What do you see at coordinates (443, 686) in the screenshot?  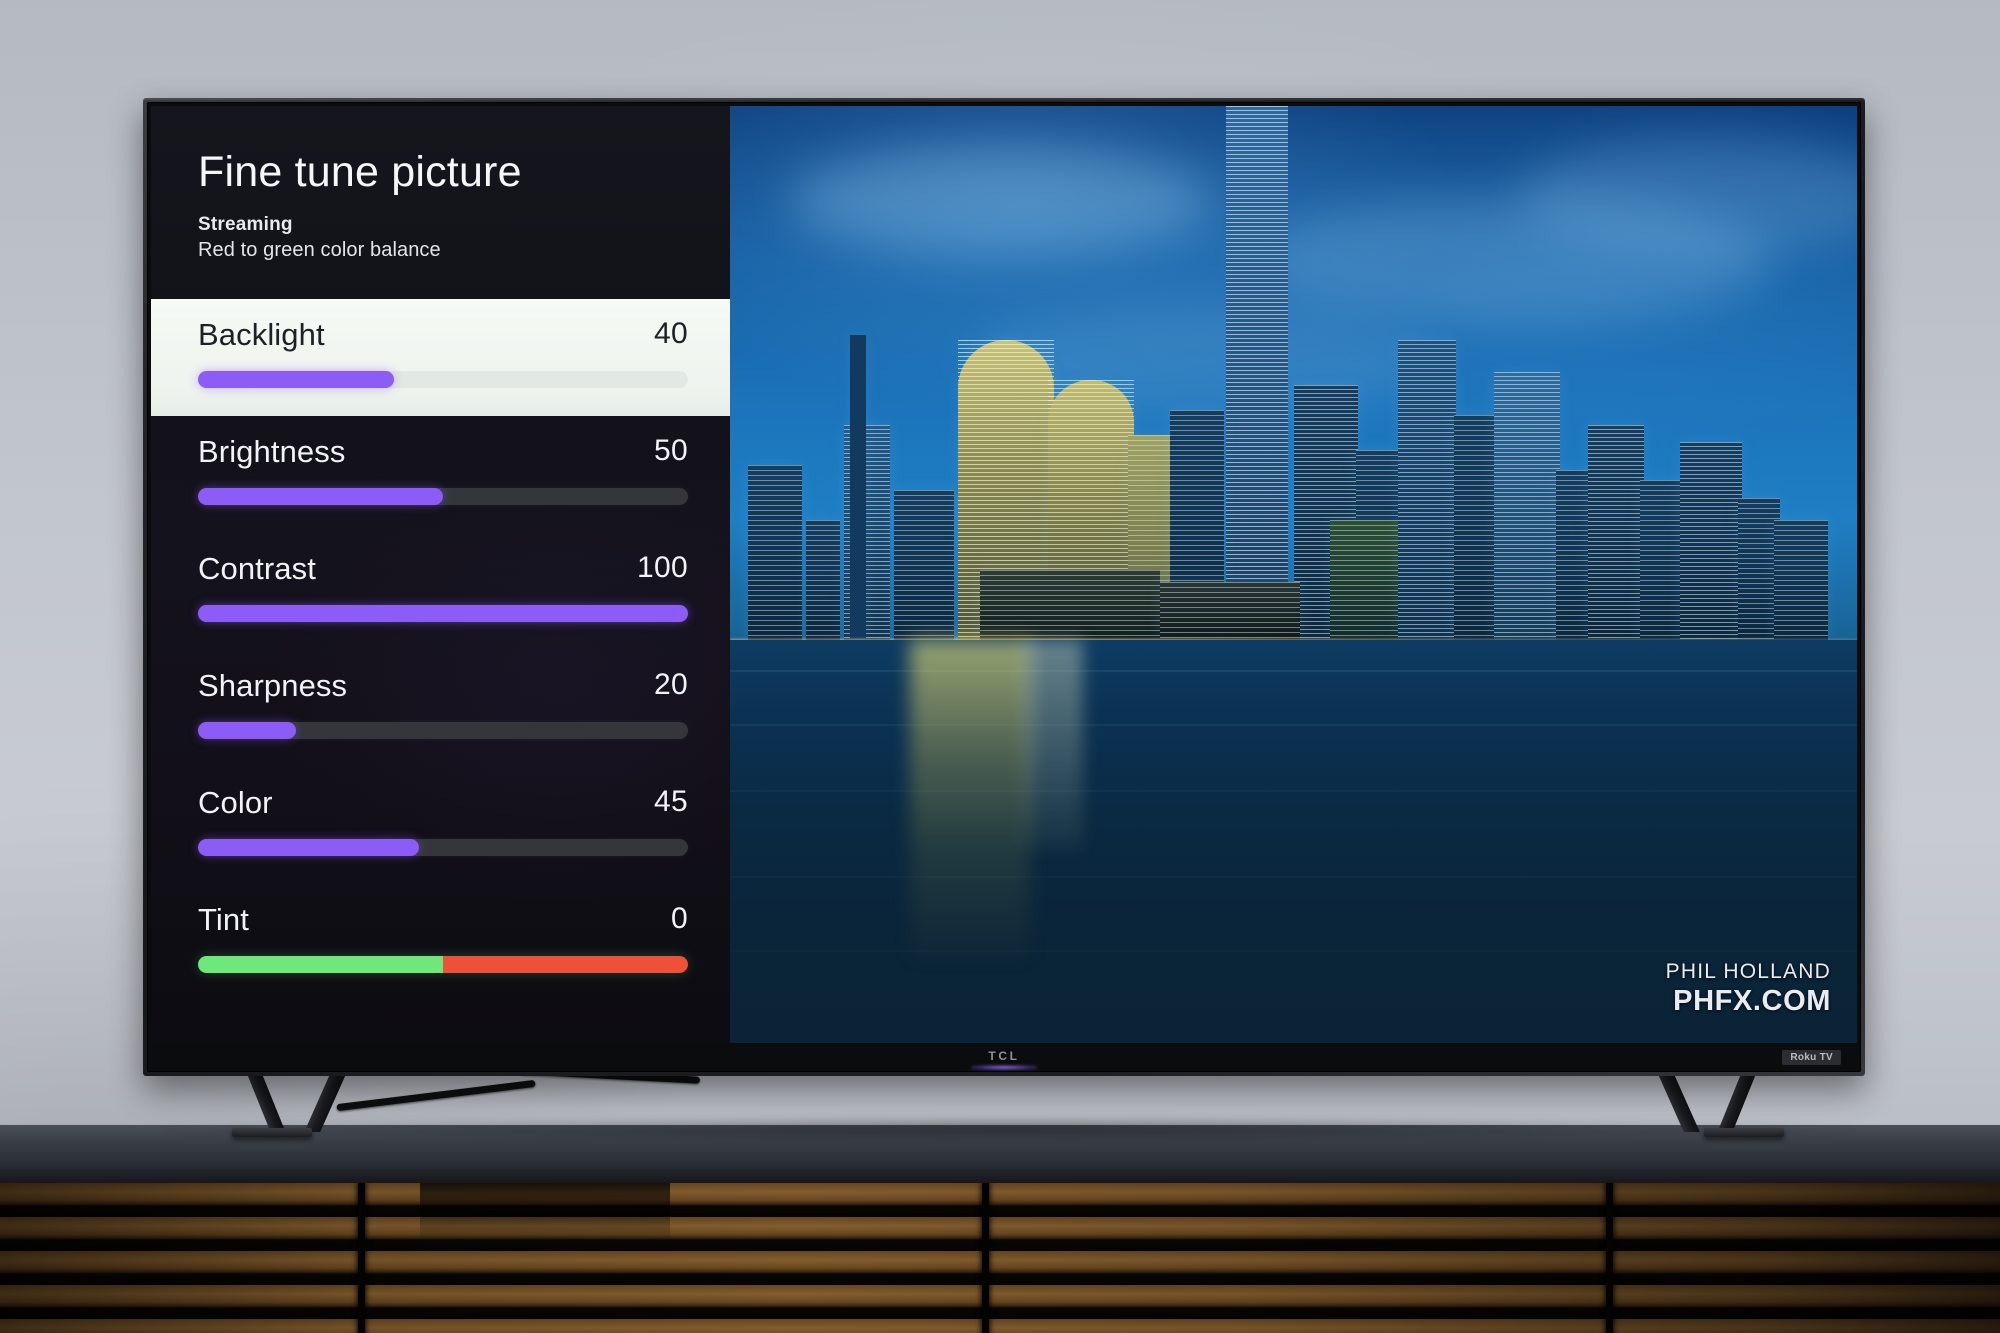 I see `row-text: 20 Sharpness` at bounding box center [443, 686].